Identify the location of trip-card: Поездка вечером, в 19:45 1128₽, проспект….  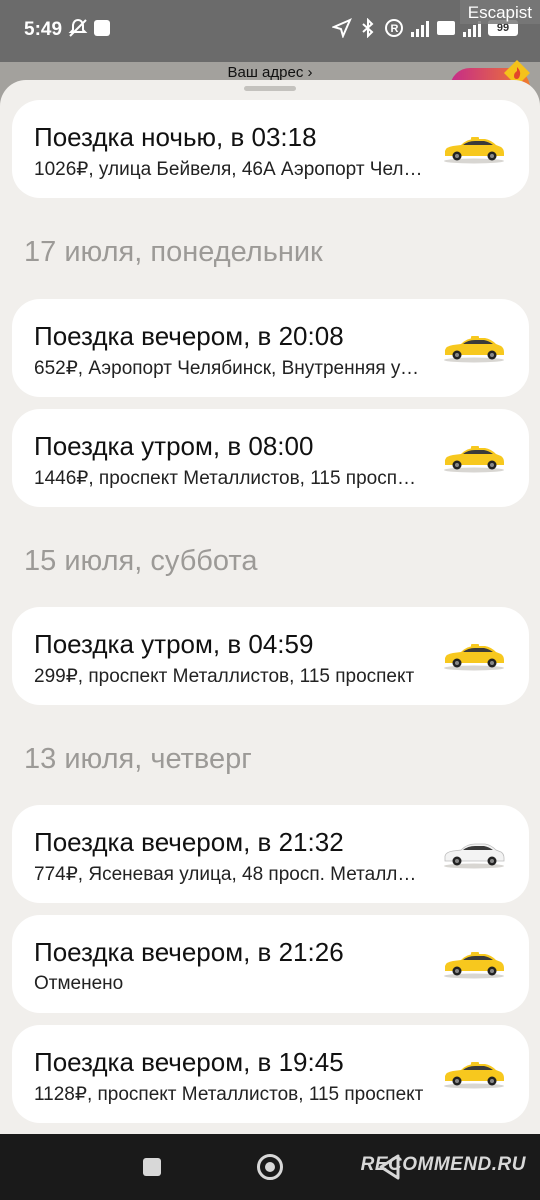
(270, 1074).